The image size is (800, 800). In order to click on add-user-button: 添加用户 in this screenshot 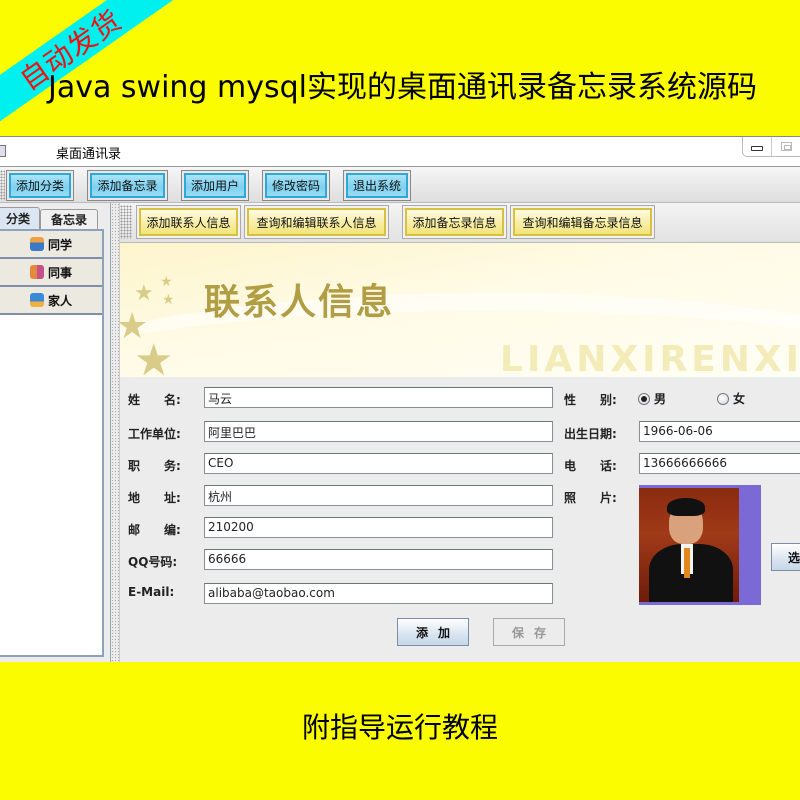, I will do `click(215, 185)`.